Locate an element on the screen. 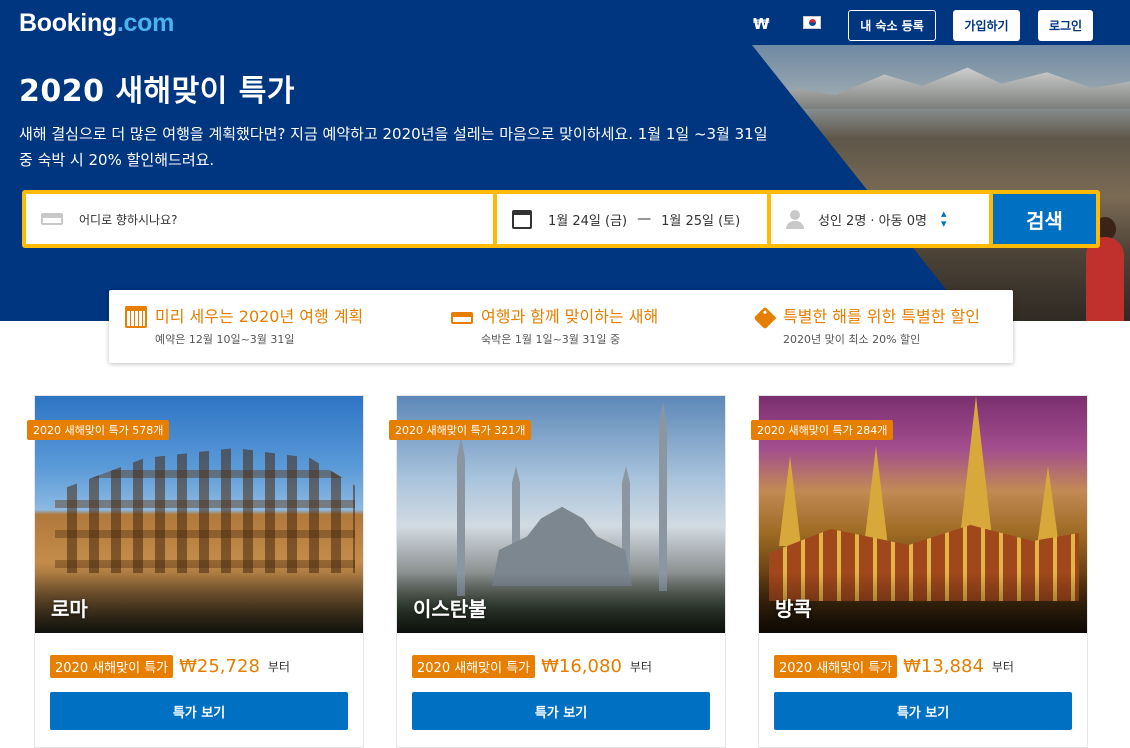 This screenshot has height=748, width=1130. logo-text: Booking is located at coordinates (68, 23).